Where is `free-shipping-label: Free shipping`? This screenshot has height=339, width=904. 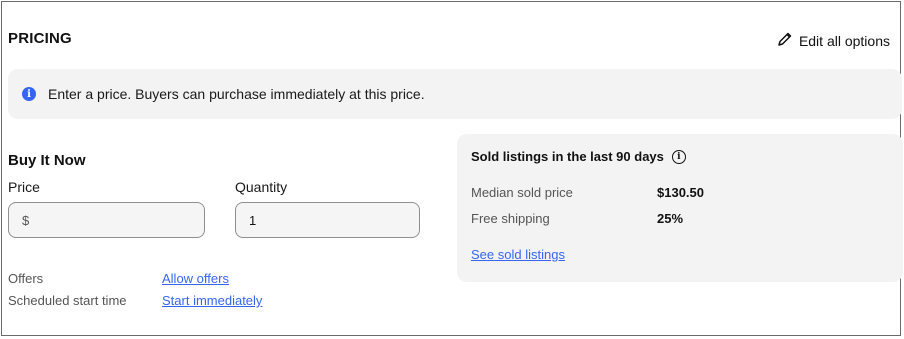 free-shipping-label: Free shipping is located at coordinates (510, 218).